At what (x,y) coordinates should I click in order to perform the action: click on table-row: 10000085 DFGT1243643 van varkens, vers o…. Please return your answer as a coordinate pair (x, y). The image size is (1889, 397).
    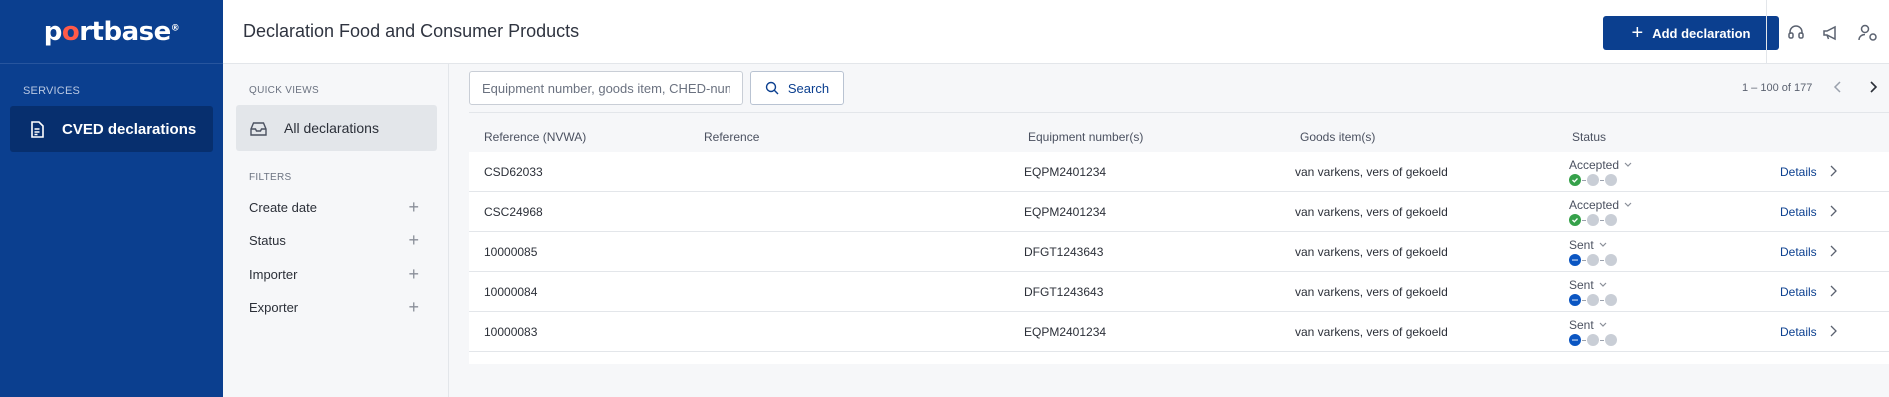
    Looking at the image, I should click on (1179, 252).